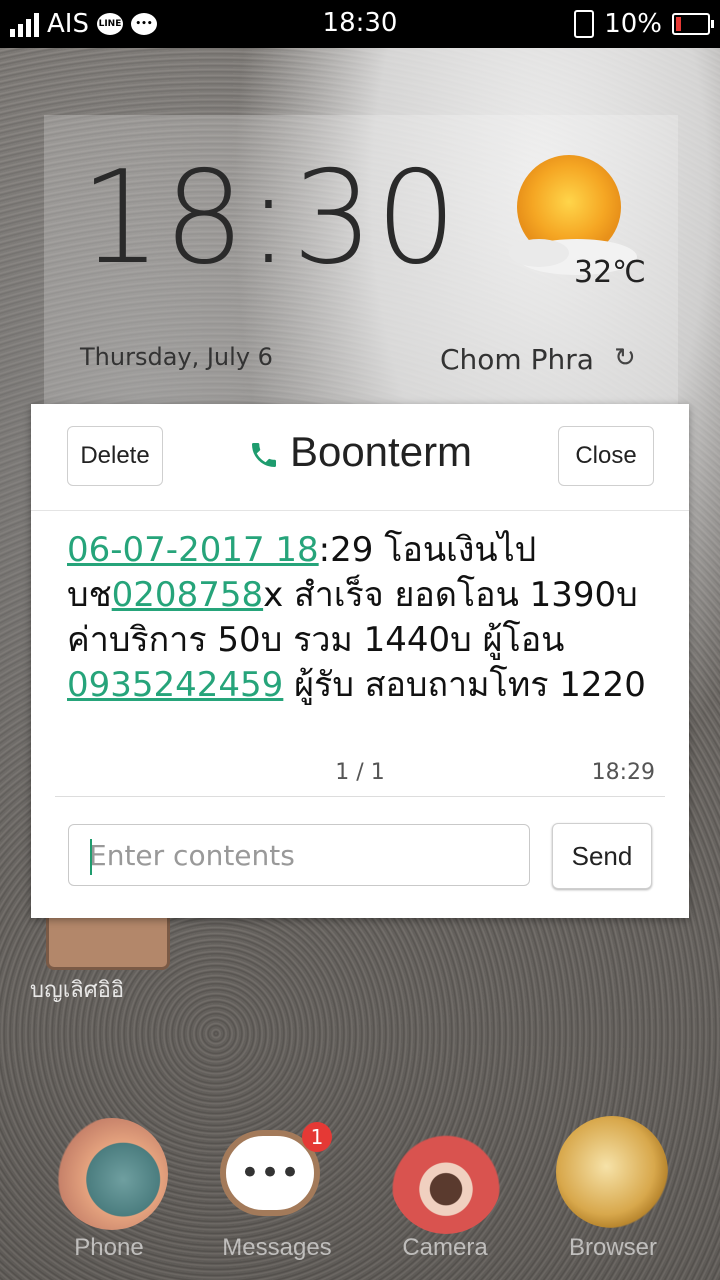  Describe the element at coordinates (612, 1172) in the screenshot. I see `browser-icon` at that location.